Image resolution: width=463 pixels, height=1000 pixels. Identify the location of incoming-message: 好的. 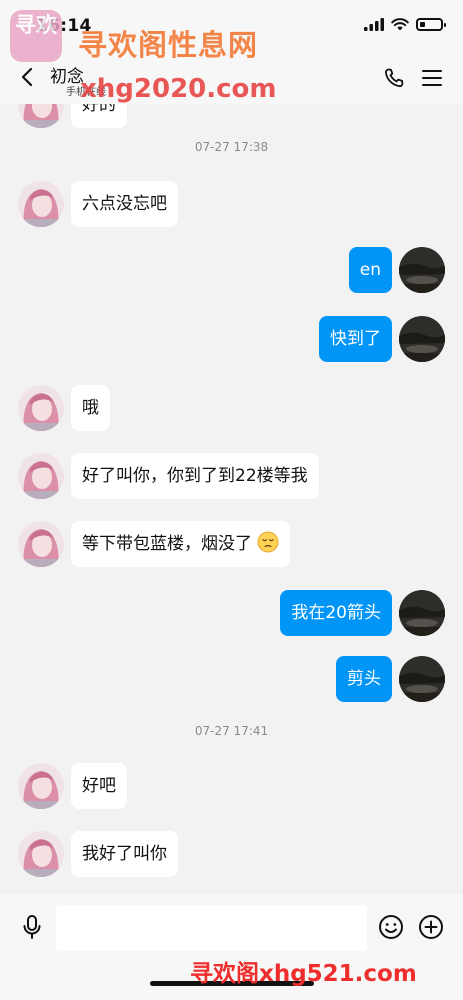
(231, 116).